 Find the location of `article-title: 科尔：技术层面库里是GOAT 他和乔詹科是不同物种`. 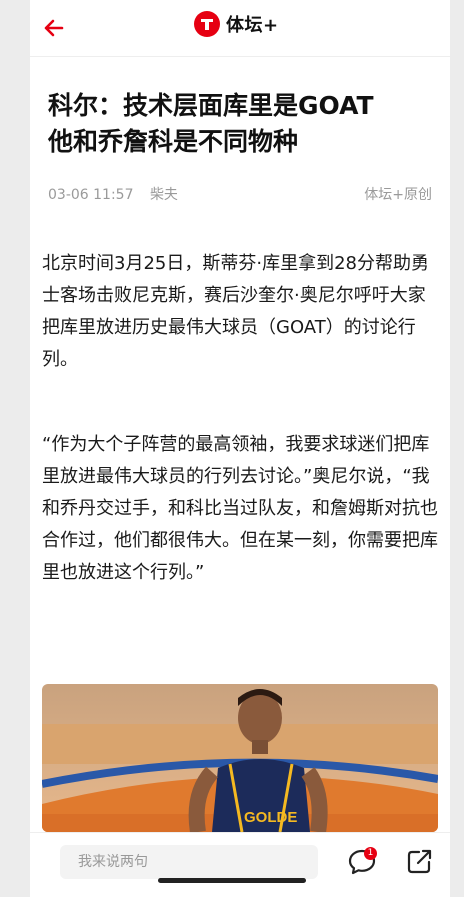

article-title: 科尔：技术层面库里是GOAT 他和乔詹科是不同物种 is located at coordinates (243, 124).